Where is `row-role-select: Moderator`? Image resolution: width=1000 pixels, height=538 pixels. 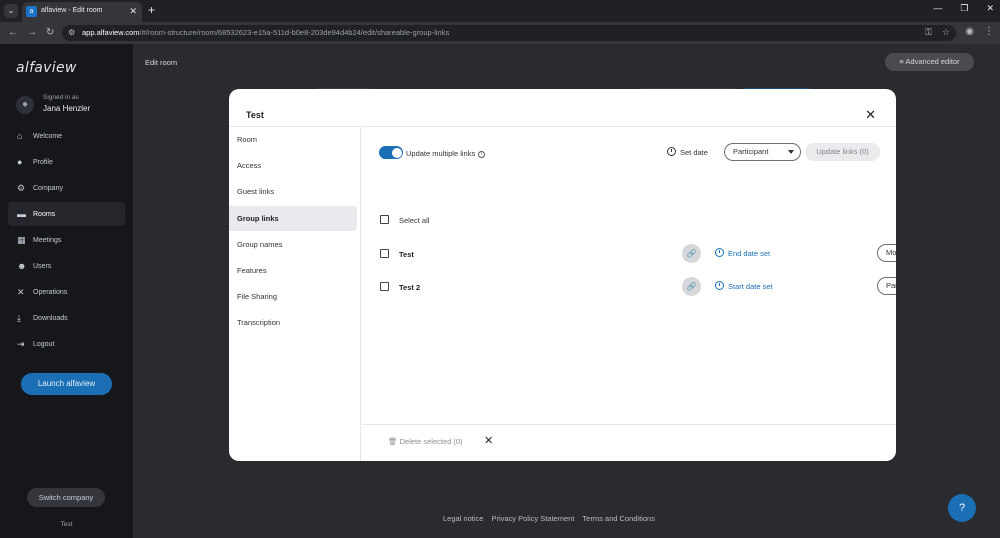 row-role-select: Moderator is located at coordinates (886, 253).